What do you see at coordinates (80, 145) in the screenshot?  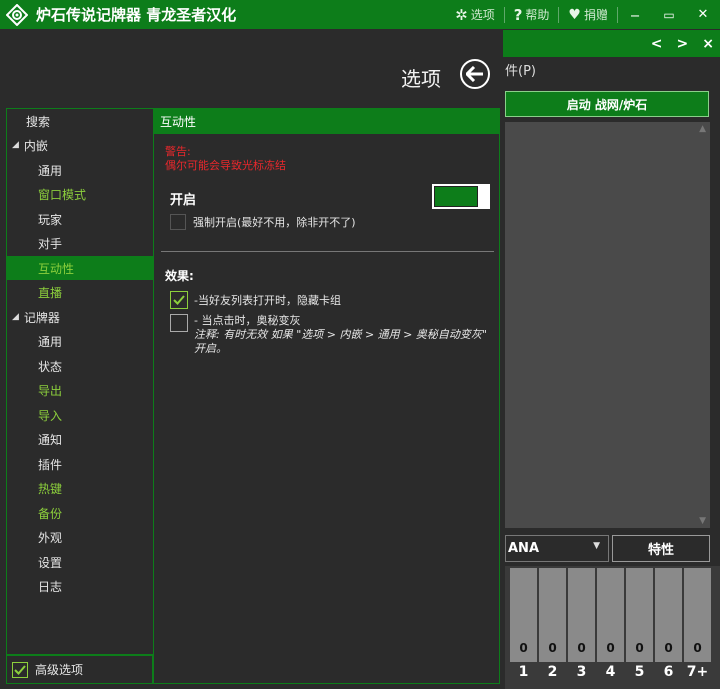 I see `sidebar-item-embedded: ◢ 内嵌` at bounding box center [80, 145].